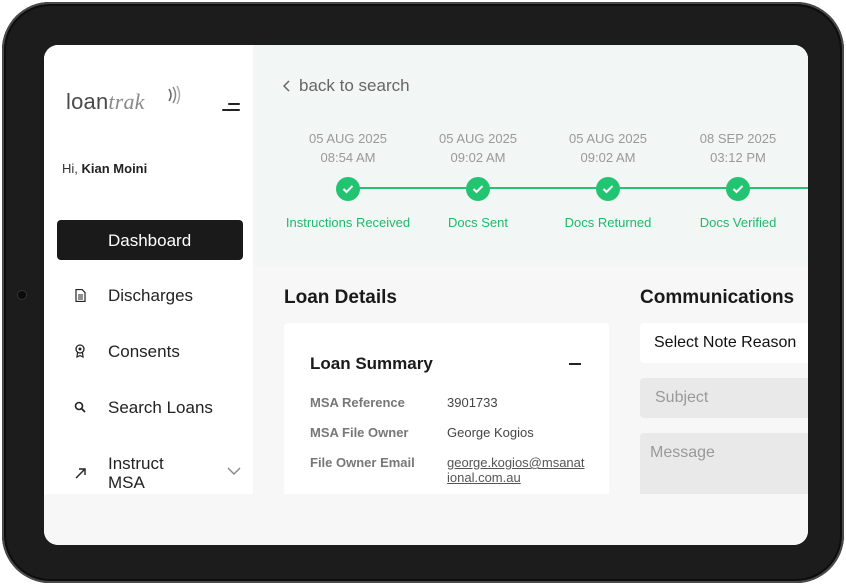 The width and height of the screenshot is (846, 585). I want to click on step-label: Docs Sent, so click(478, 222).